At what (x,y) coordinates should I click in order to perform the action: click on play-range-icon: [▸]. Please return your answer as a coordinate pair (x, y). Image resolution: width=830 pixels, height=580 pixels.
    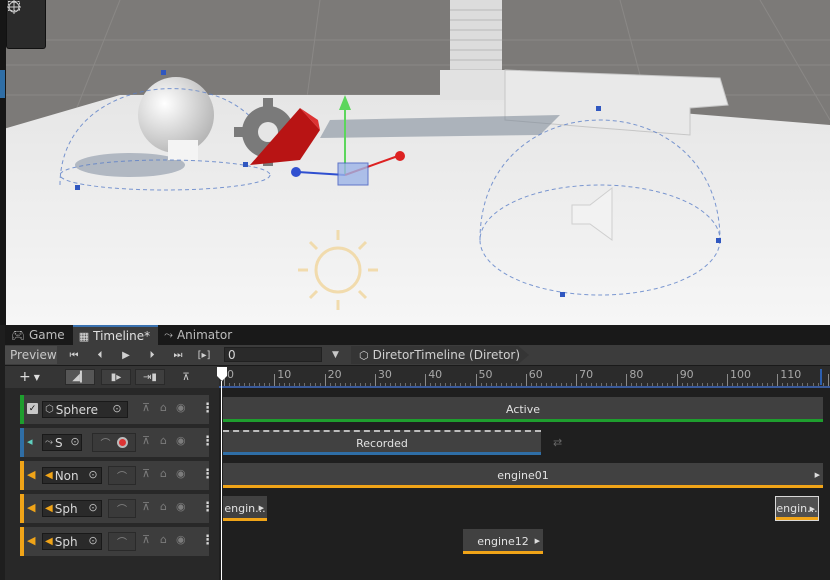
    Looking at the image, I should click on (204, 355).